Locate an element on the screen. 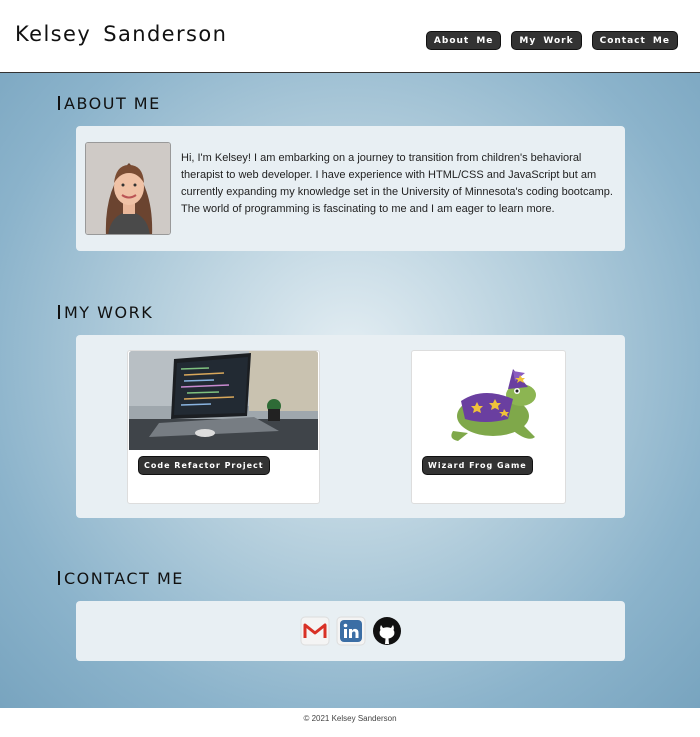 This screenshot has height=737, width=700. work-heading: MY WORK is located at coordinates (105, 312).